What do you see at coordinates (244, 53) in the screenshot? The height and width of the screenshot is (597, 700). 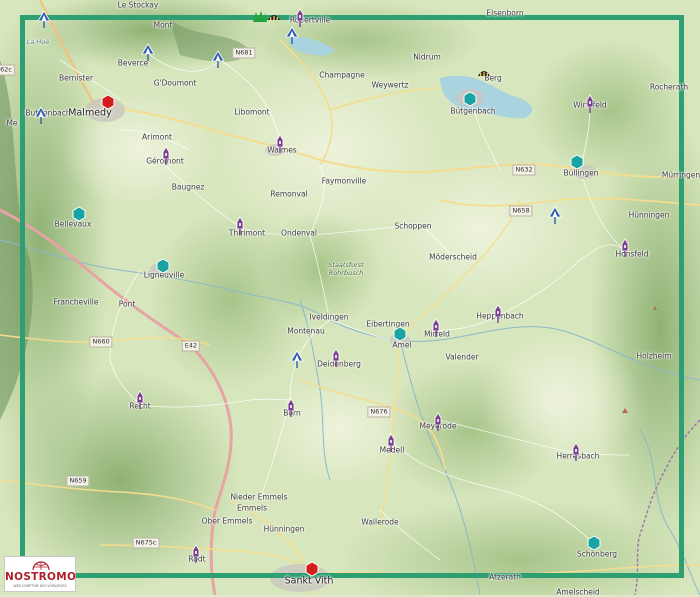 I see `road-shield-n681: N681` at bounding box center [244, 53].